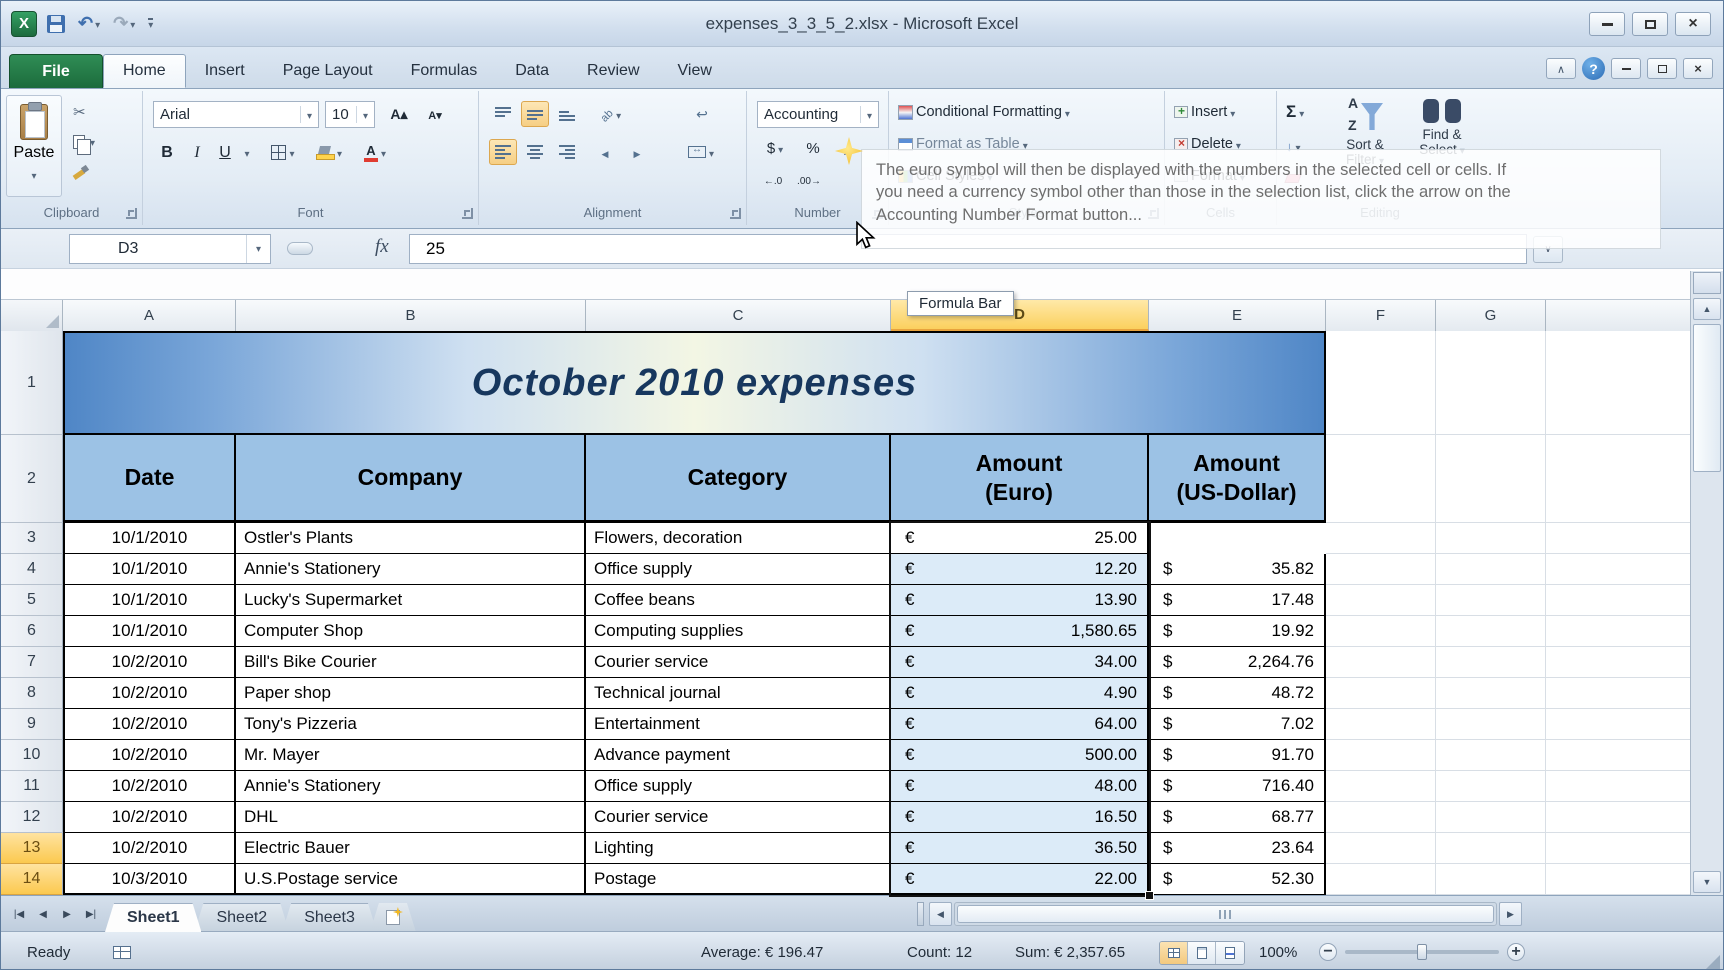 The image size is (1724, 970). I want to click on formula-bar-splitter, so click(300, 248).